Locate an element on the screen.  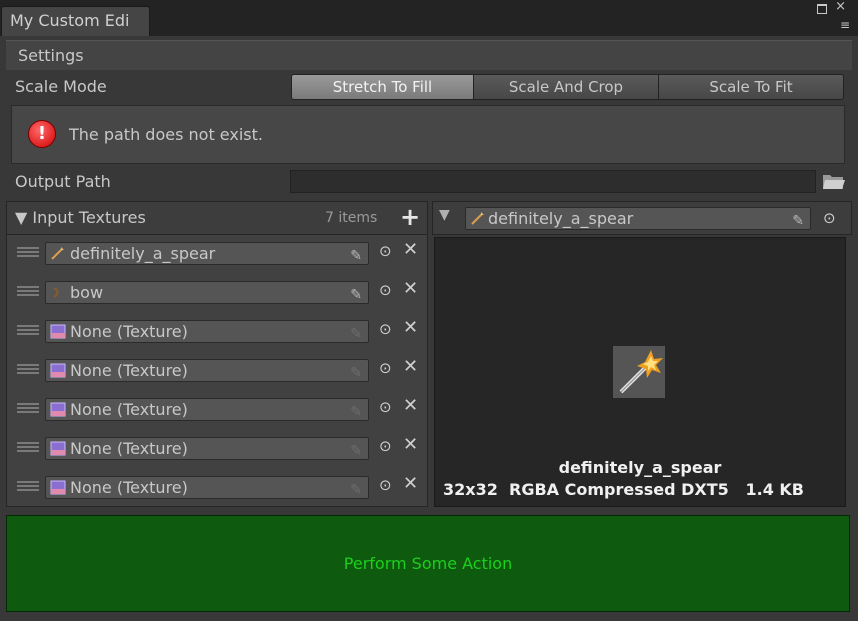
preview-foldout-icon: ▼ is located at coordinates (444, 215).